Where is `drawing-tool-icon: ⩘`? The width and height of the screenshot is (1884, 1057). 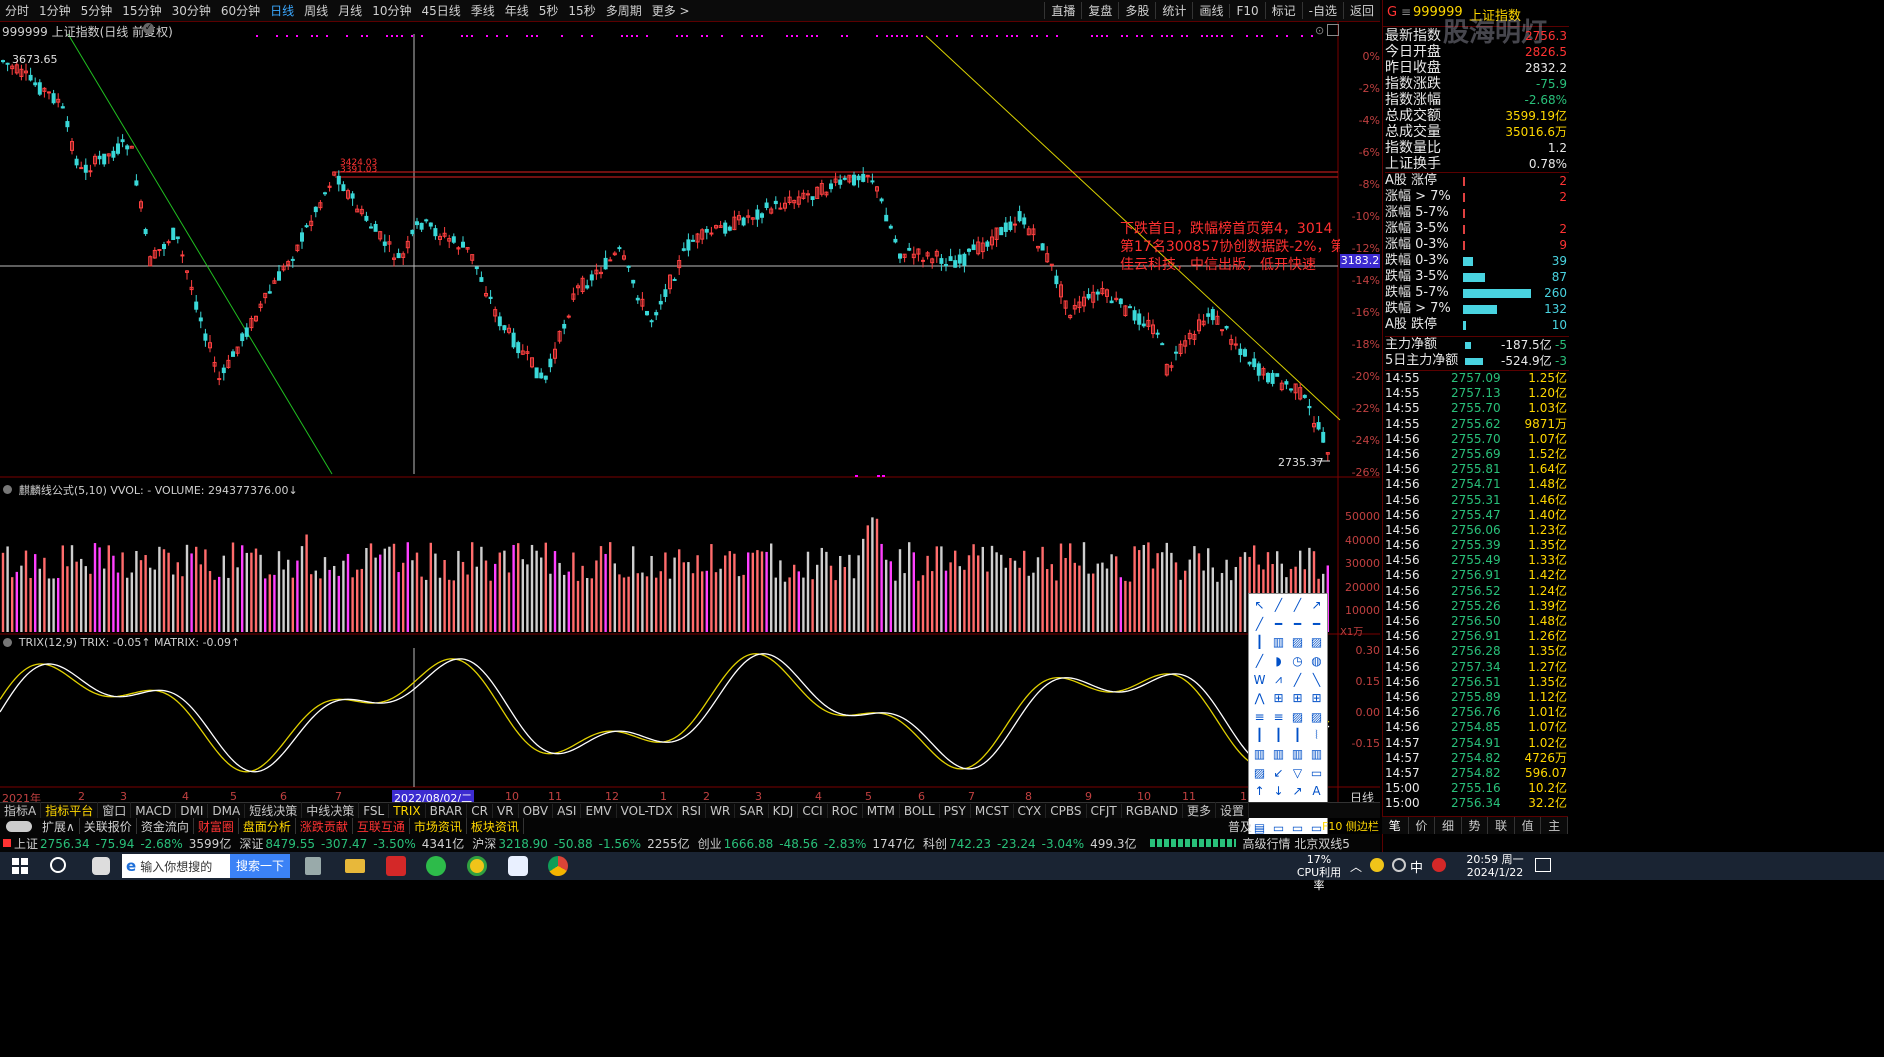 drawing-tool-icon: ⩘ is located at coordinates (1278, 679).